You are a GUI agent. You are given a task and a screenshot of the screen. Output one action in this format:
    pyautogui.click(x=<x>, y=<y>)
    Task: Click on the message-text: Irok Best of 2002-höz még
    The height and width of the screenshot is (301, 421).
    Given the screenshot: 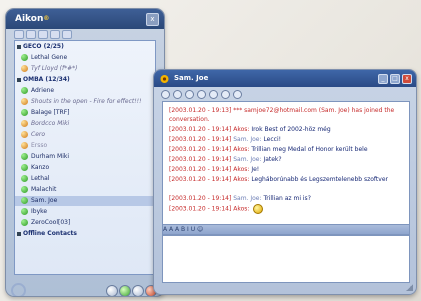 What is the action you would take?
    pyautogui.click(x=291, y=129)
    